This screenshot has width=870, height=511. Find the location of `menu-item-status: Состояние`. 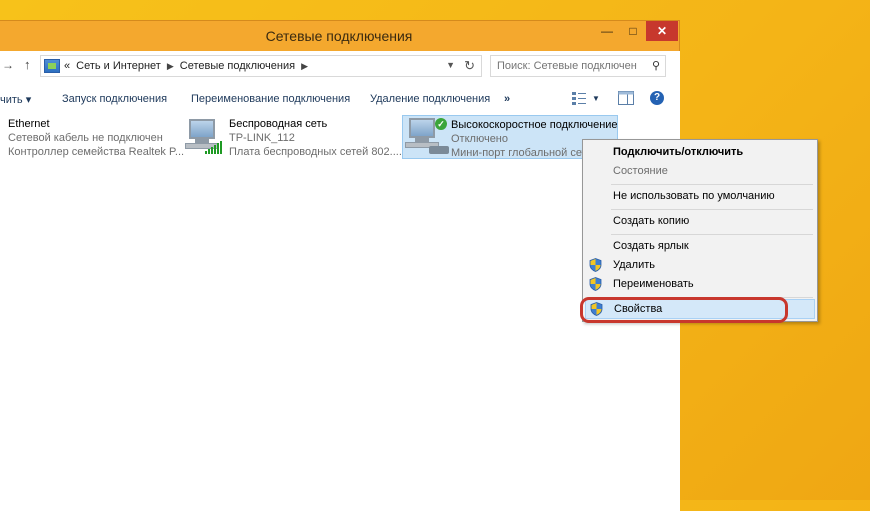

menu-item-status: Состояние is located at coordinates (640, 171).